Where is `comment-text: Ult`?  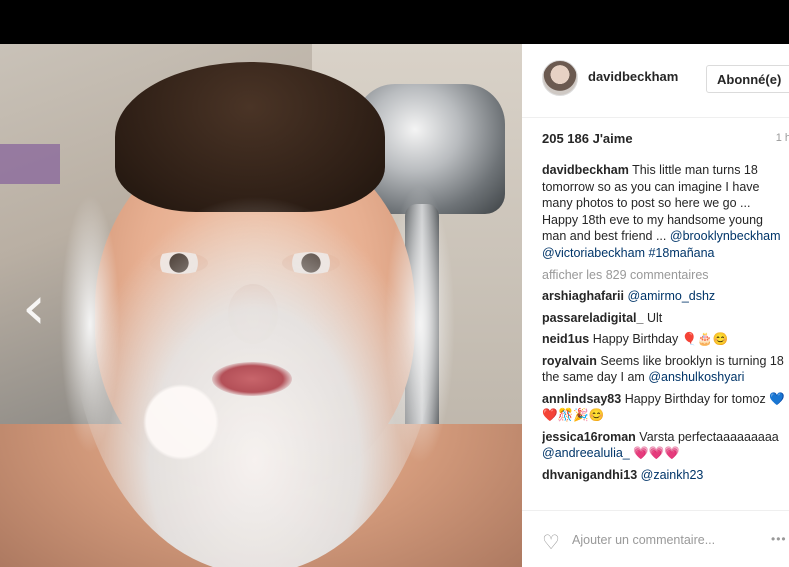 comment-text: Ult is located at coordinates (654, 317).